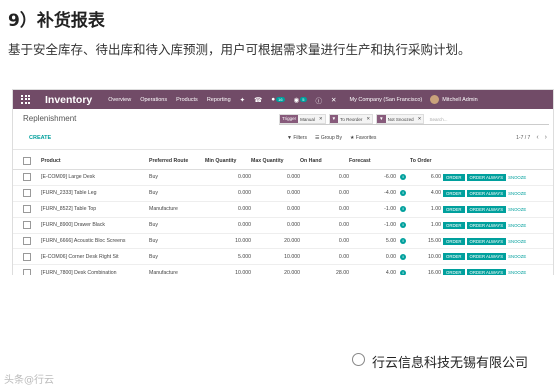 The height and width of the screenshot is (390, 560). What do you see at coordinates (40, 138) in the screenshot?
I see `create-button: CREATE` at bounding box center [40, 138].